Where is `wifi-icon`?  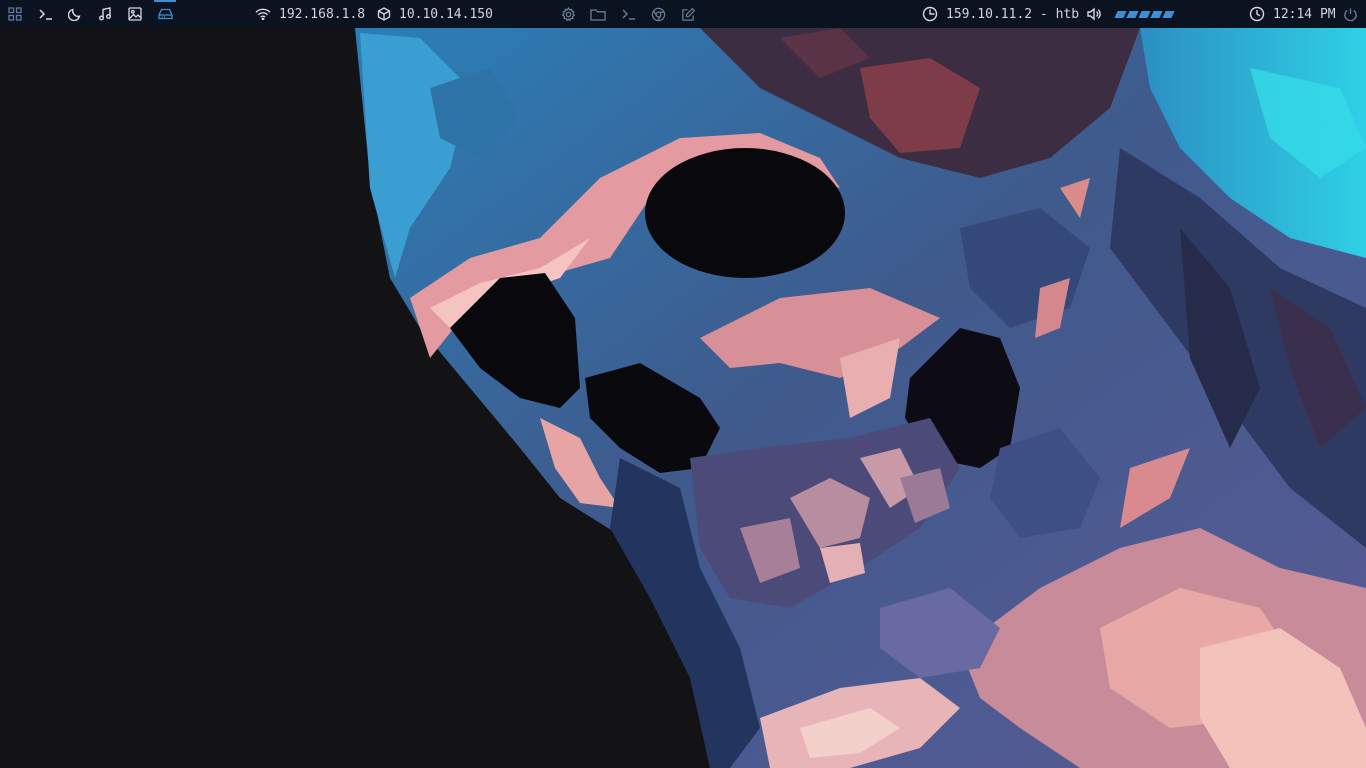 wifi-icon is located at coordinates (263, 14).